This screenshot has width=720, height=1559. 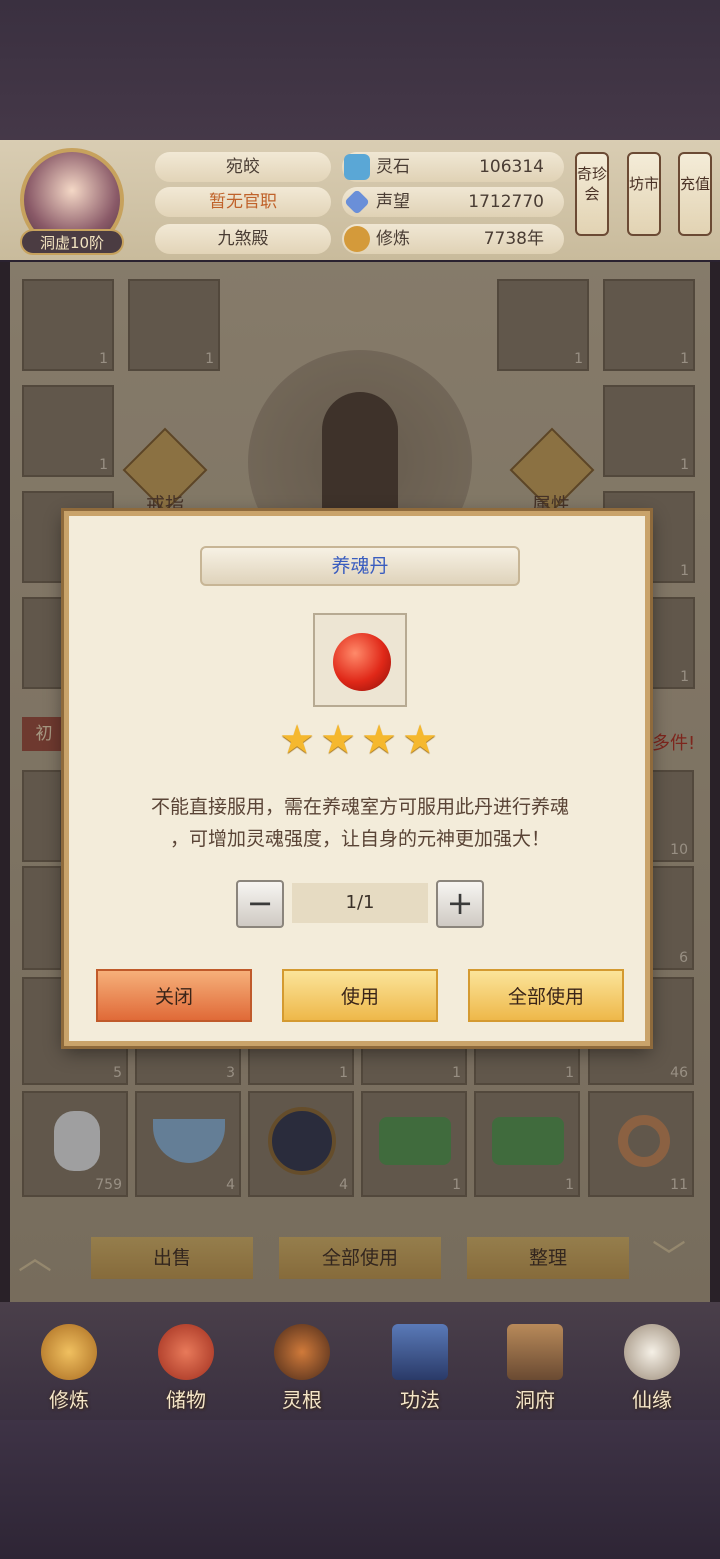 I want to click on nav-cave-dwelling: 洞府, so click(x=535, y=1366).